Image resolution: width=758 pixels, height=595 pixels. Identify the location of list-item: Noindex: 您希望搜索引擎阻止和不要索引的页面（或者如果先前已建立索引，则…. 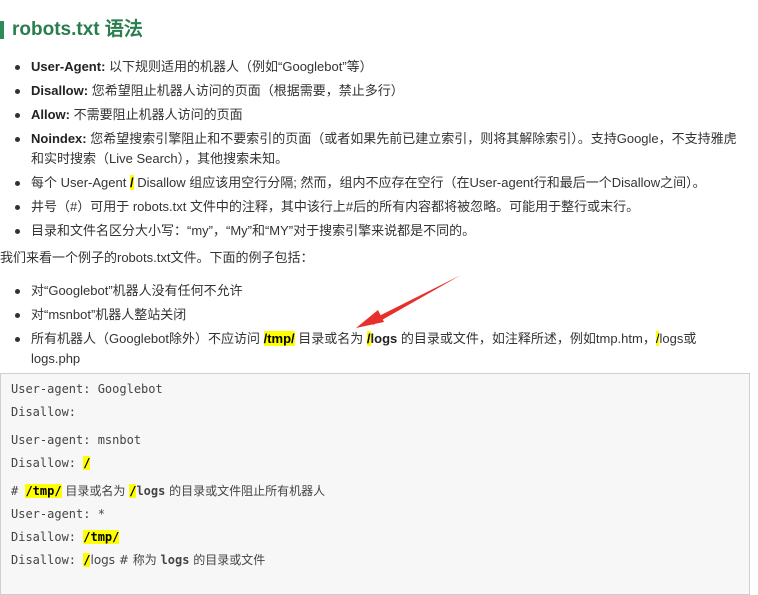
(379, 149).